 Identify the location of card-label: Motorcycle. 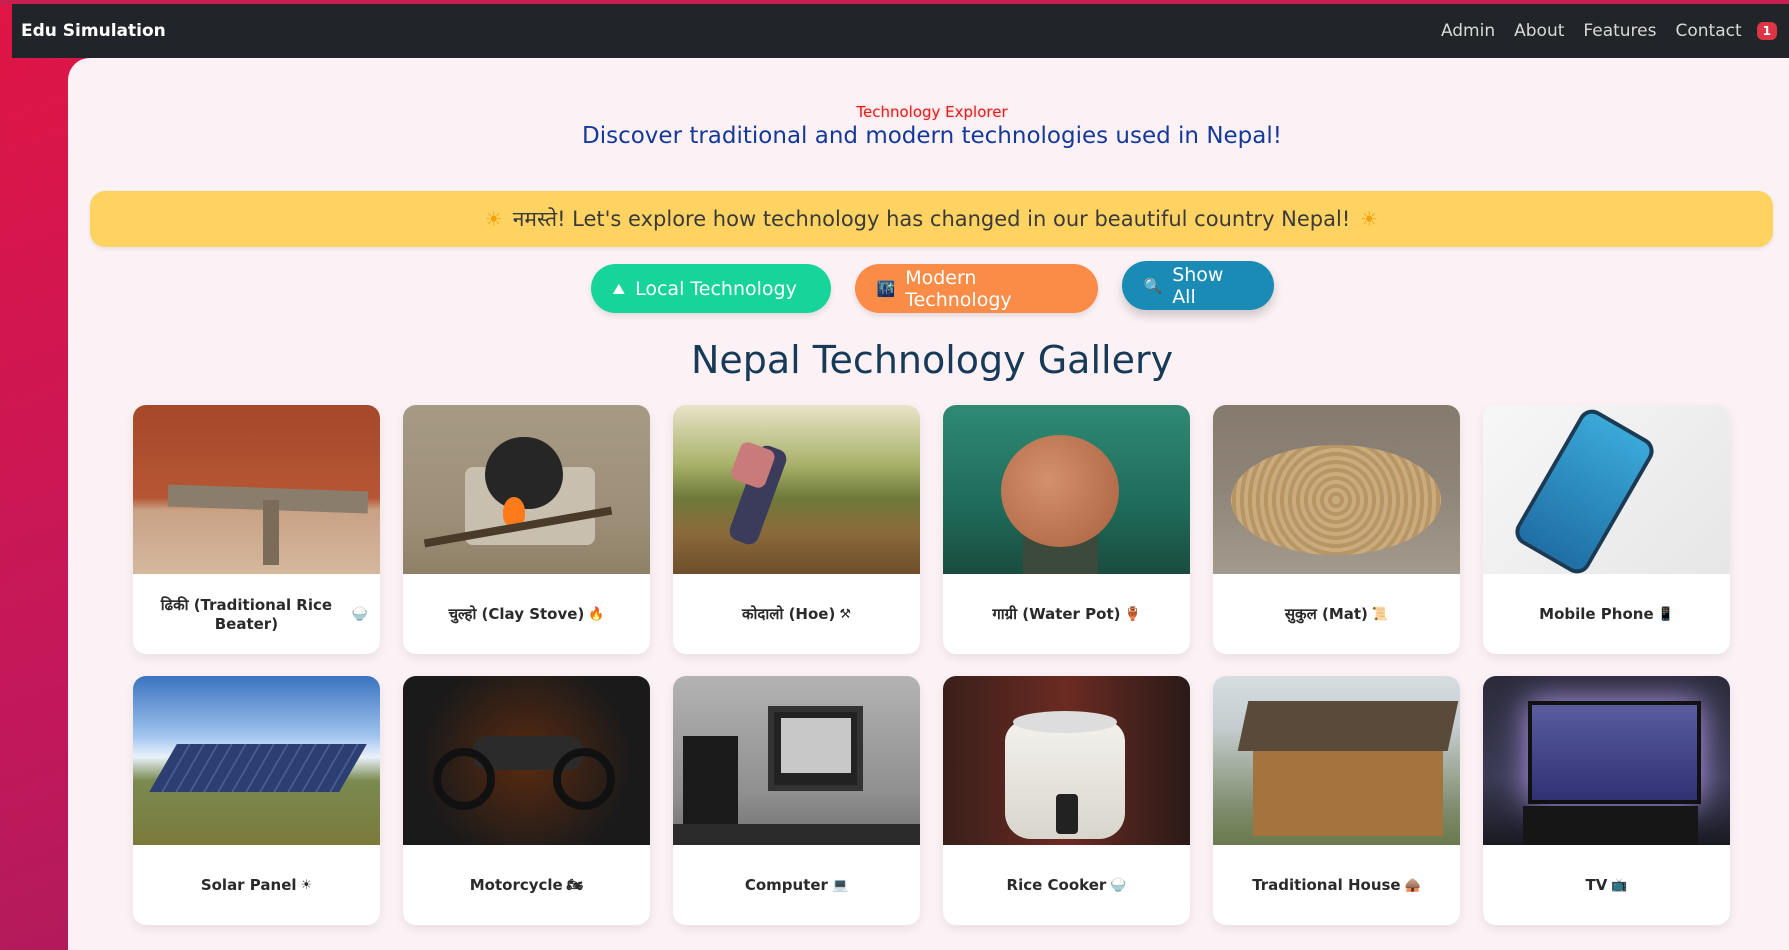
(516, 885).